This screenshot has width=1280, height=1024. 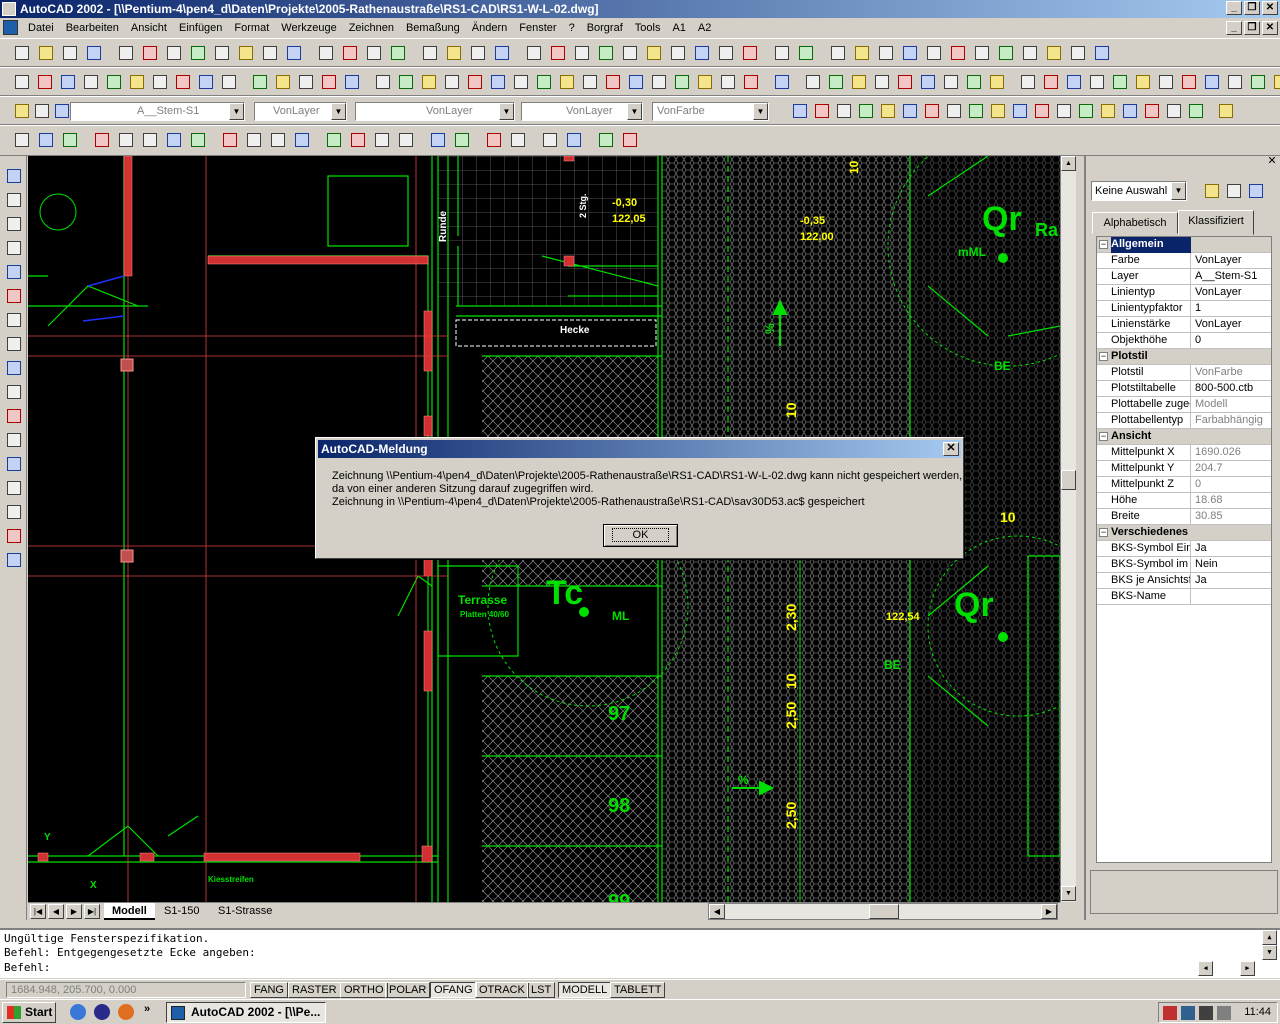 What do you see at coordinates (1068, 893) in the screenshot?
I see `scroll-down-button: ▼` at bounding box center [1068, 893].